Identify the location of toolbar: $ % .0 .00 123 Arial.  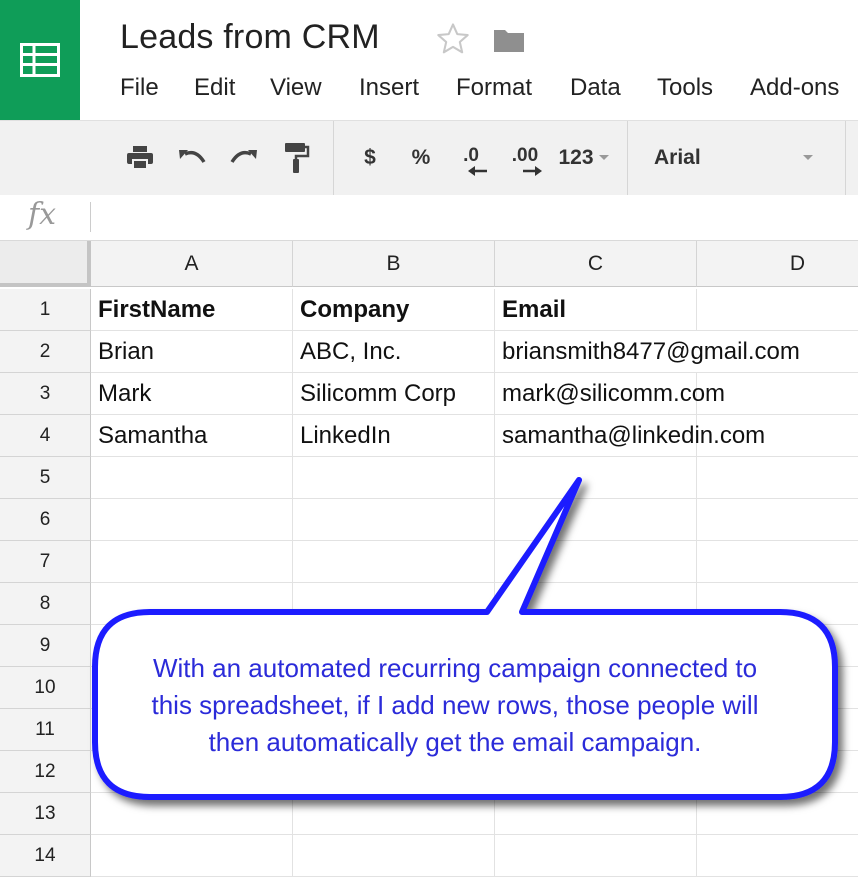
(429, 158).